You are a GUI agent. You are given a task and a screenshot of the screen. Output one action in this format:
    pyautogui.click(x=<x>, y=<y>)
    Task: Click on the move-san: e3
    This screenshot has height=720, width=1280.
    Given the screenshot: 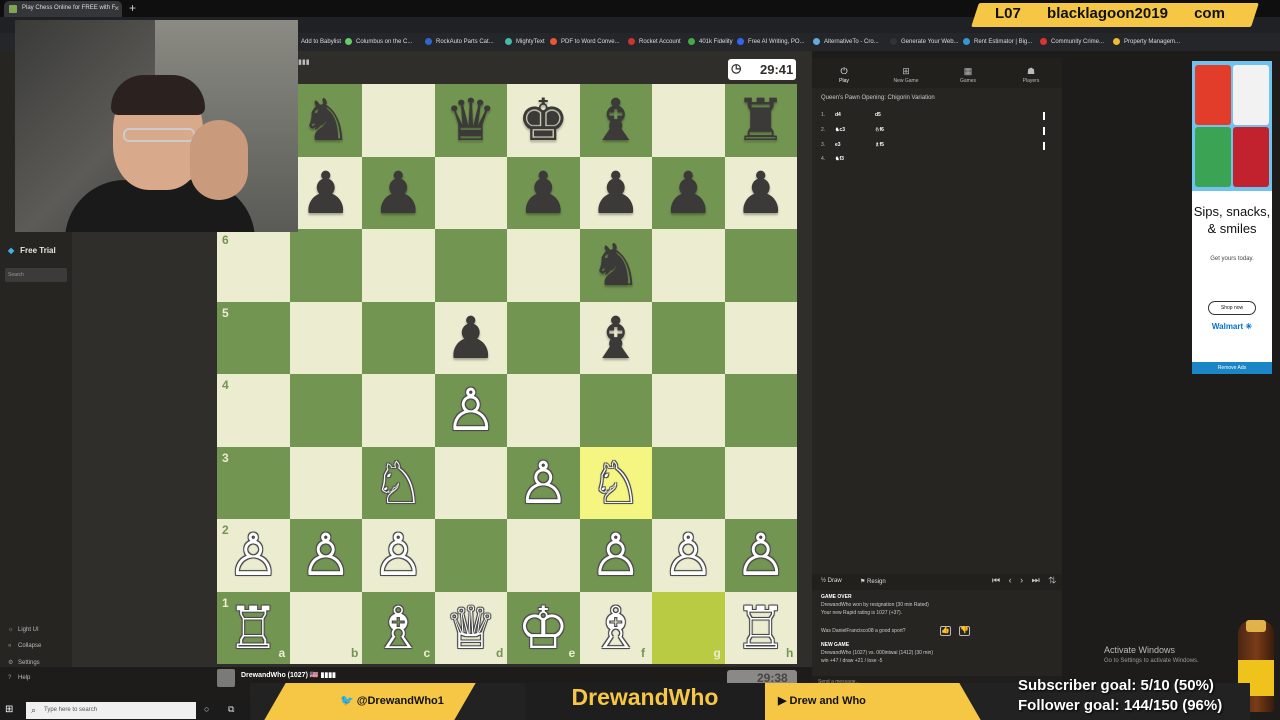 What is the action you would take?
    pyautogui.click(x=838, y=145)
    